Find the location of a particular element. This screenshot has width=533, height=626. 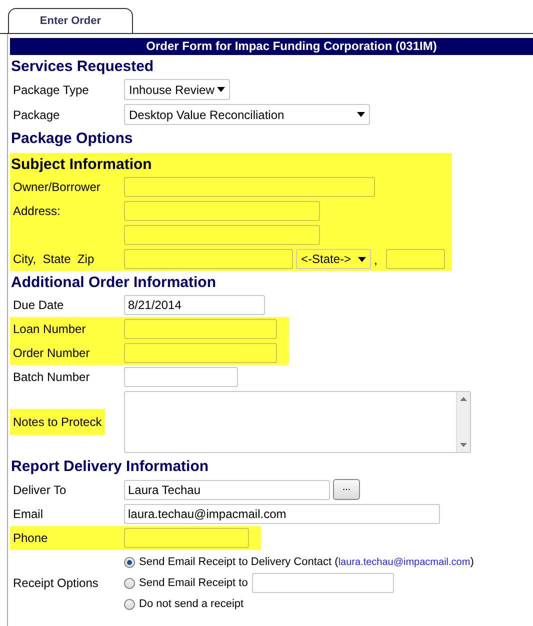

state-dropdown: <-State-> is located at coordinates (333, 259).